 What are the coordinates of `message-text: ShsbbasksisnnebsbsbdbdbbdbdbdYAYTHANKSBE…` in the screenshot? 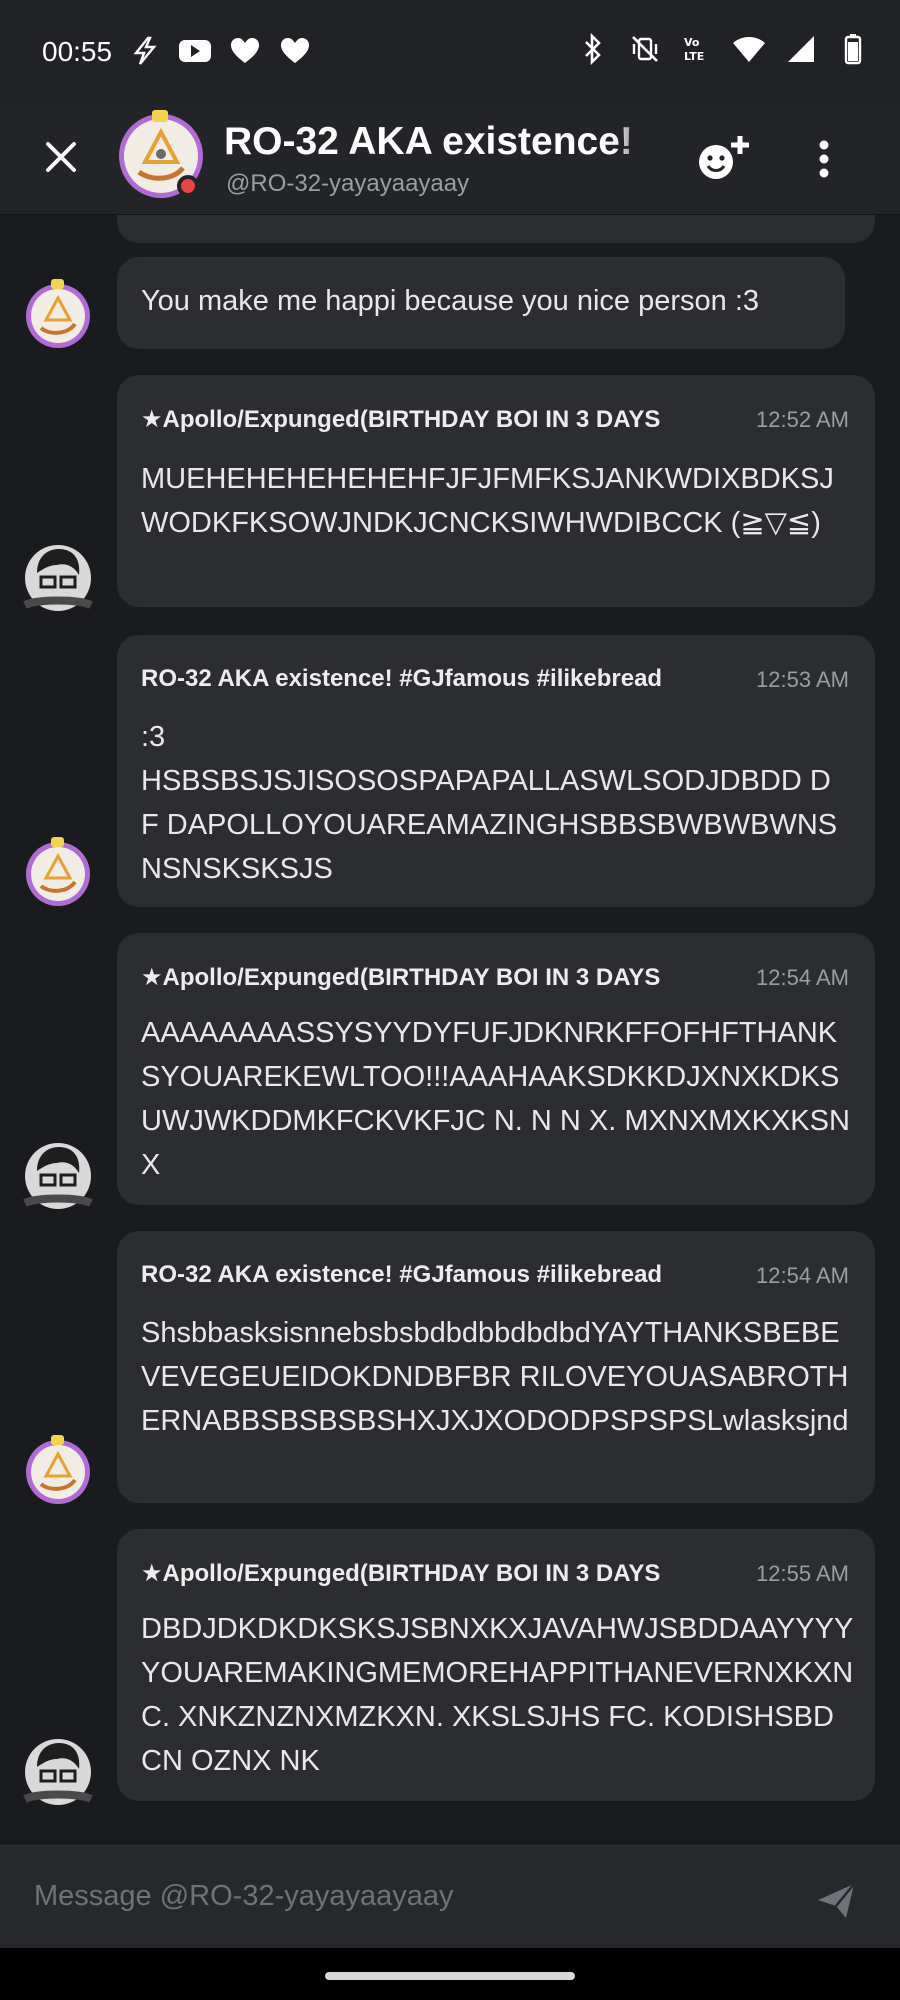 It's located at (495, 1377).